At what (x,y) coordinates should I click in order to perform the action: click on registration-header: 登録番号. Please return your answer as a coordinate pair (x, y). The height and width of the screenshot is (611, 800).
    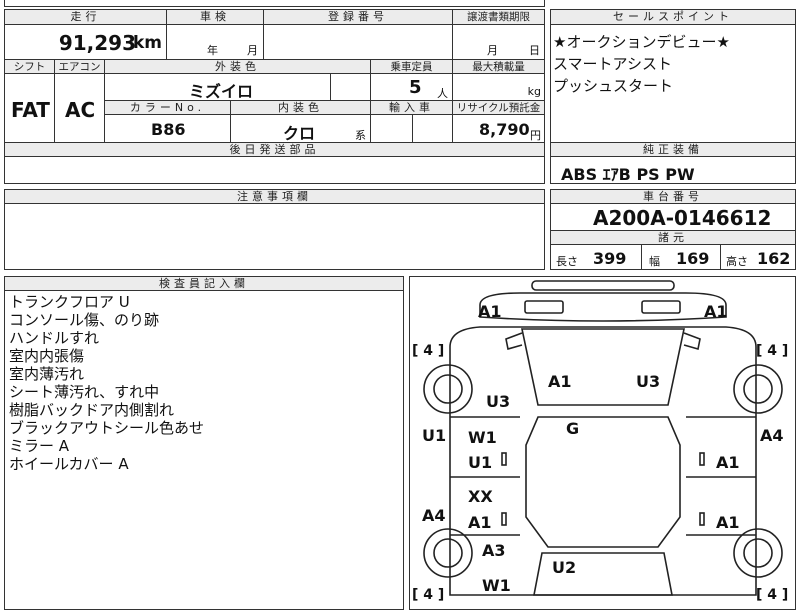
    Looking at the image, I should click on (358, 17).